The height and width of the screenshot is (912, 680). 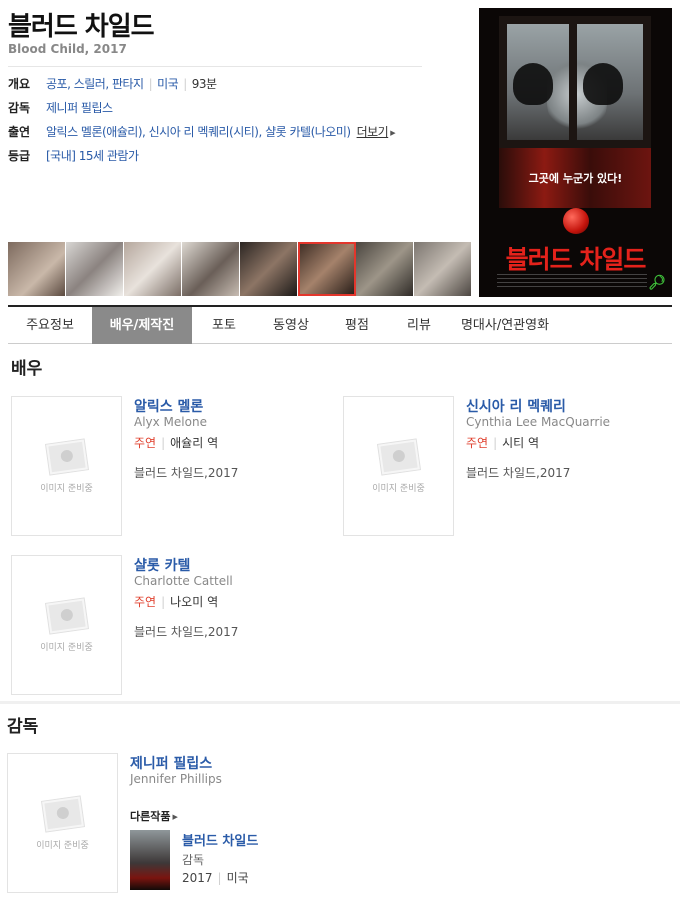 I want to click on tab-photos: 포토, so click(x=224, y=325).